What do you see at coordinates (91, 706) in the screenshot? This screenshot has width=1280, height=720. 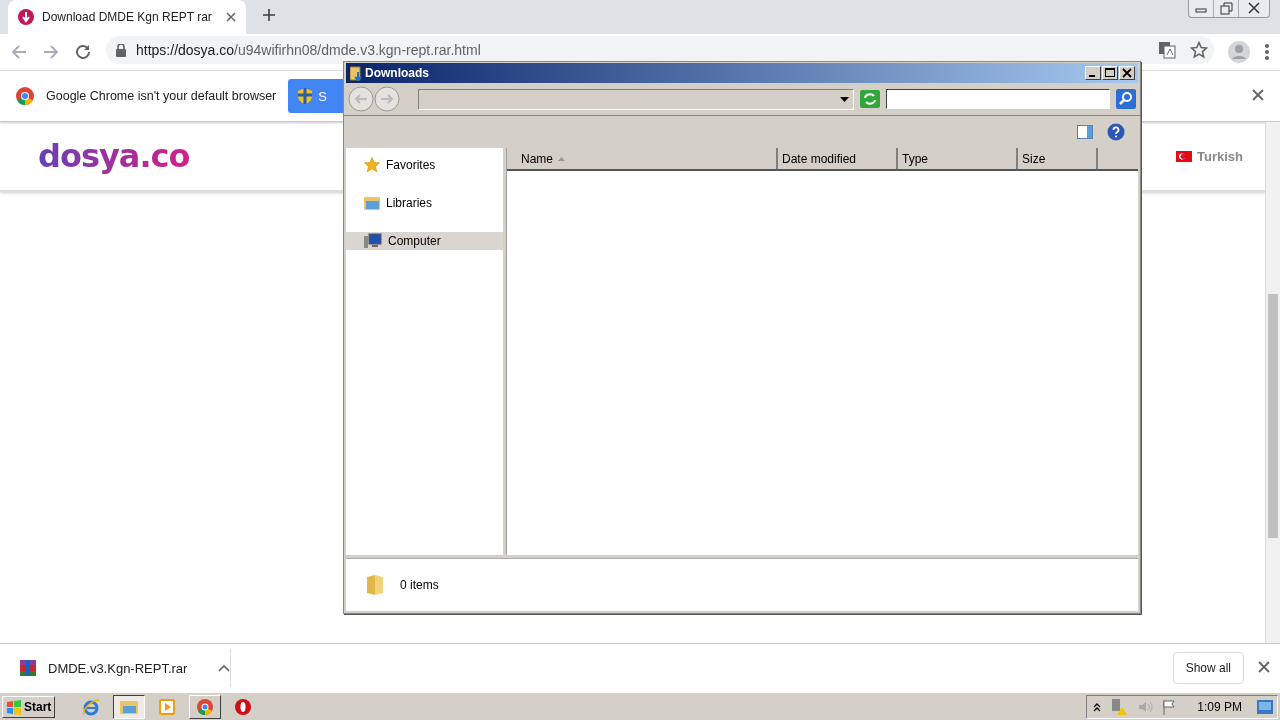 I see `ie-icon` at bounding box center [91, 706].